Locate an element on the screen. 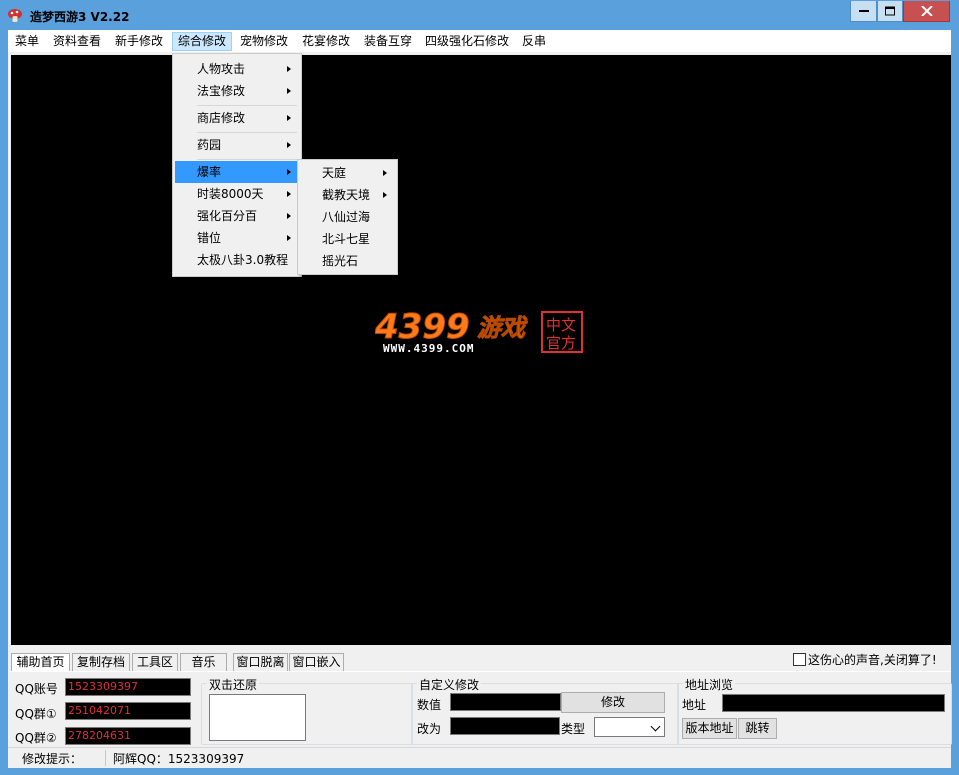  qq-group1-field: 251042071 is located at coordinates (128, 711).